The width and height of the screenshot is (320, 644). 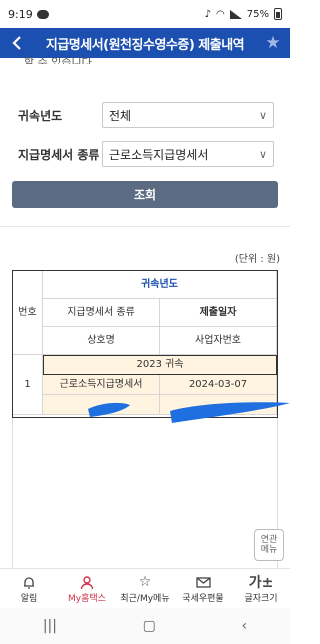 What do you see at coordinates (245, 626) in the screenshot?
I see `back-nav-icon: ‹` at bounding box center [245, 626].